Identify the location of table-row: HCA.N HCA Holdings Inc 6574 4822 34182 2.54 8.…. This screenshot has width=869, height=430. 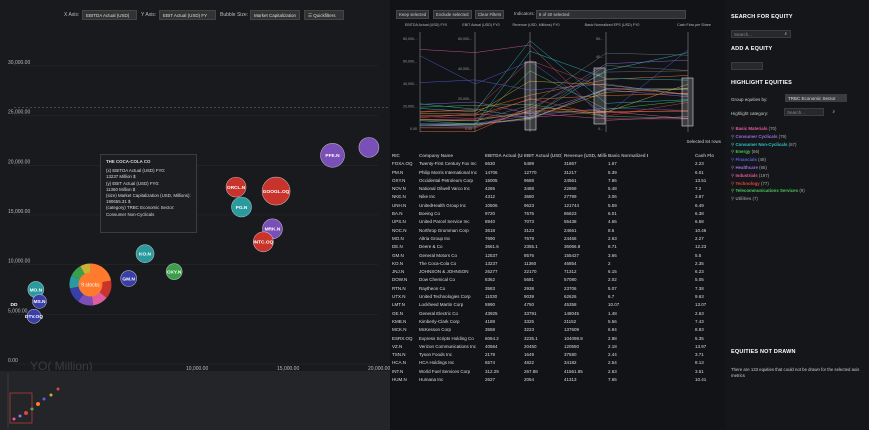
(559, 363).